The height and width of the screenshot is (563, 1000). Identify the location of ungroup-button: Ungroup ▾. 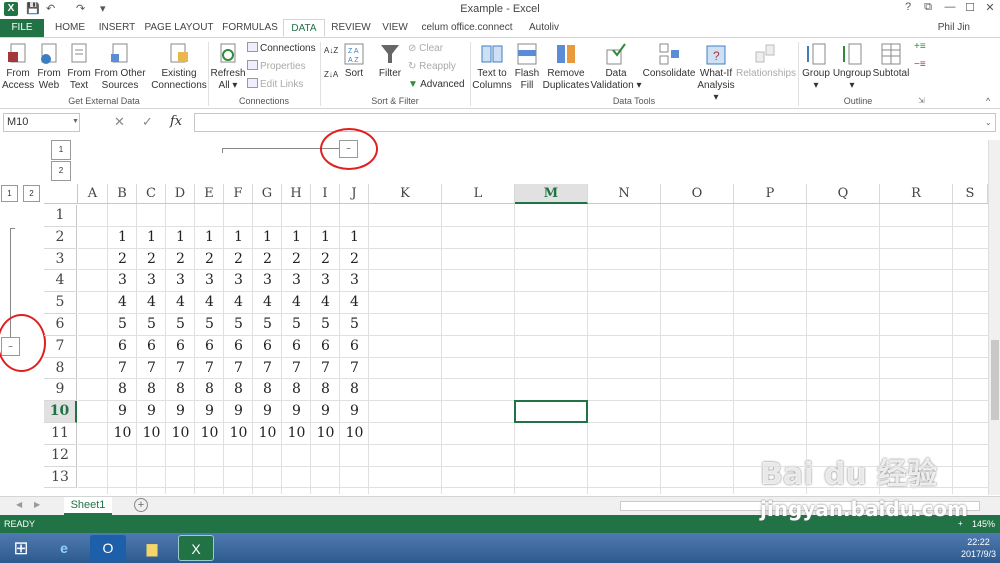
(852, 67).